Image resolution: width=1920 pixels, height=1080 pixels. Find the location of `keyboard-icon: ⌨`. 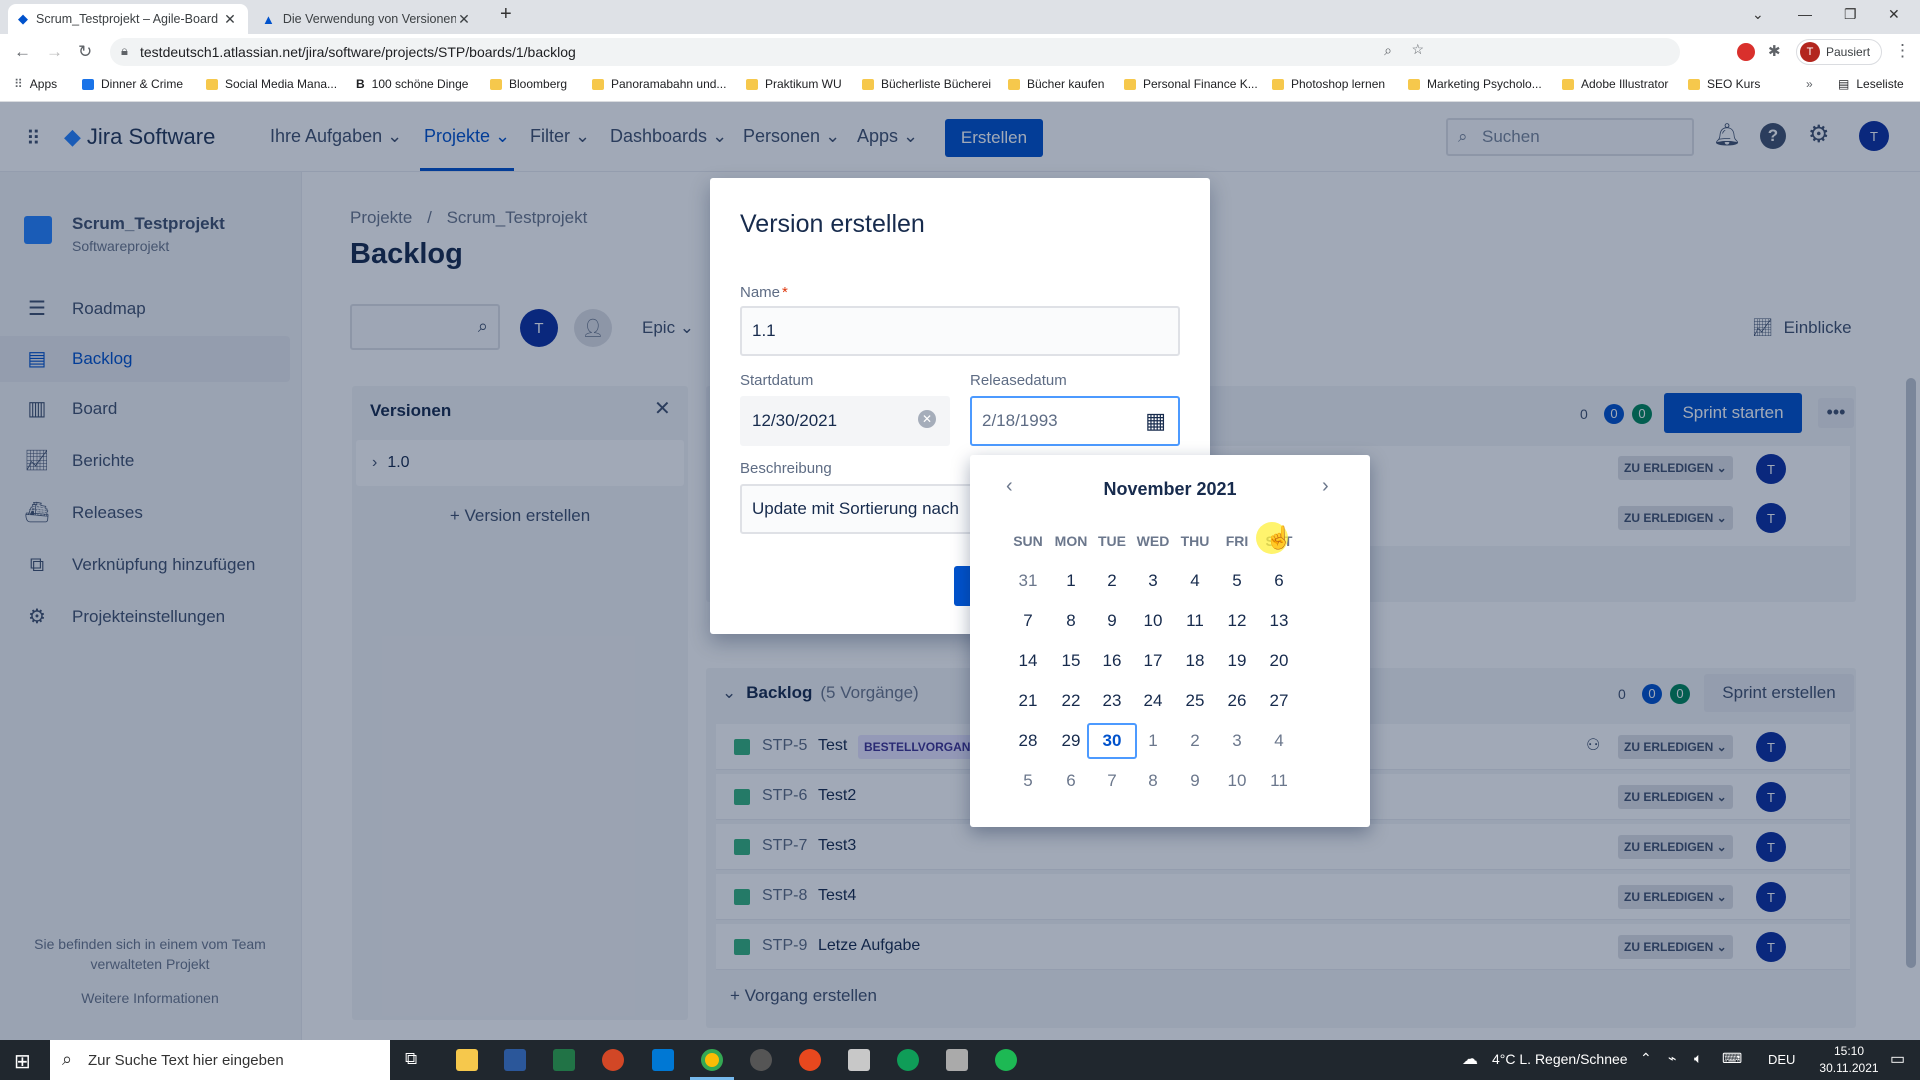

keyboard-icon: ⌨ is located at coordinates (1732, 1058).